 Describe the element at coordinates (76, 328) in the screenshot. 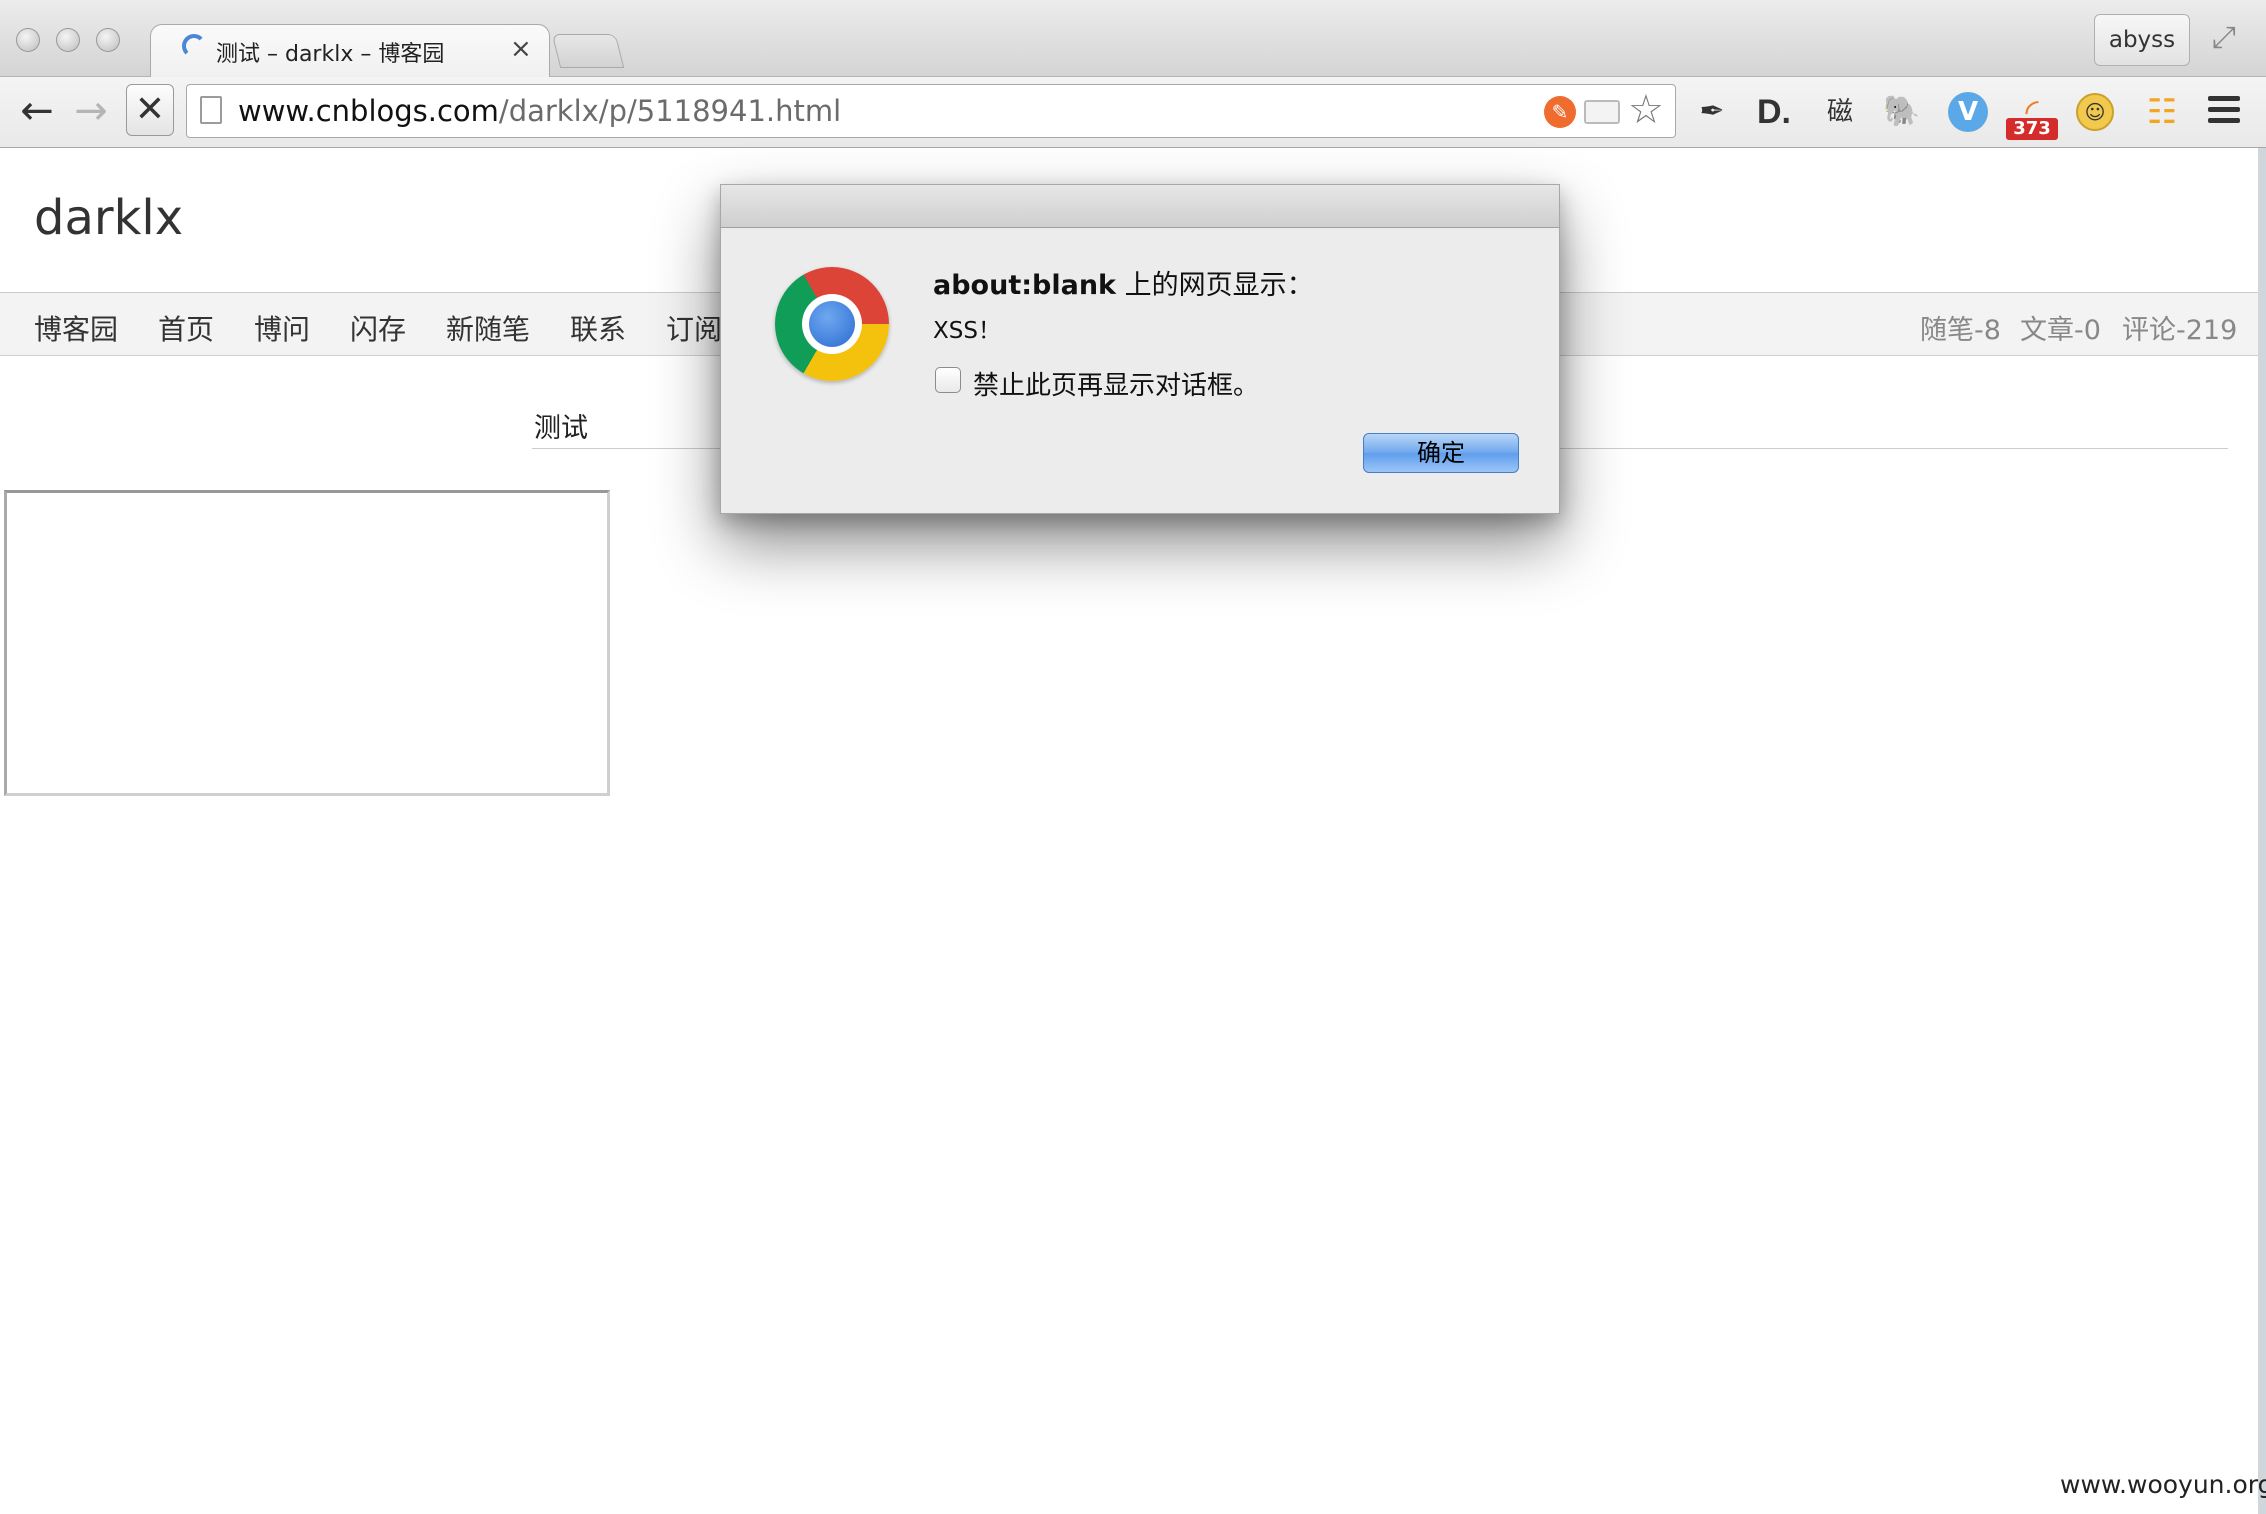

I see `nav-link-cnblogs: 博客园` at that location.